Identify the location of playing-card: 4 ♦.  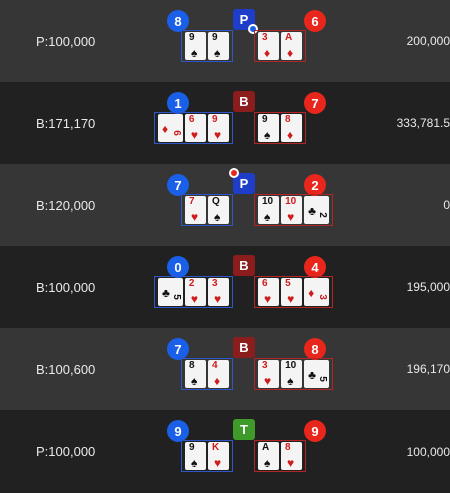
(218, 374).